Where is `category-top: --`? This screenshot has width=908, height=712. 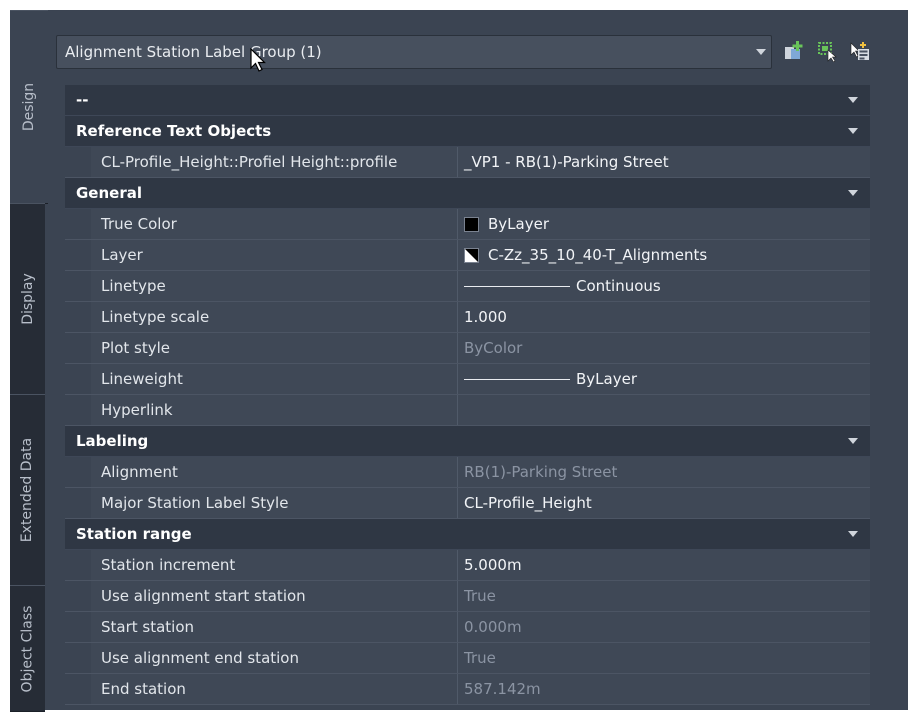
category-top: -- is located at coordinates (467, 100).